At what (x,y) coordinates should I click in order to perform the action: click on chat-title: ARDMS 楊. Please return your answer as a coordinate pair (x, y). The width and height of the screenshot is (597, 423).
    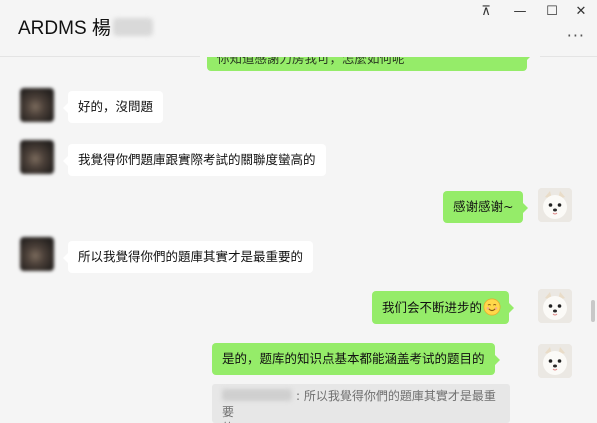
    Looking at the image, I should click on (85, 29).